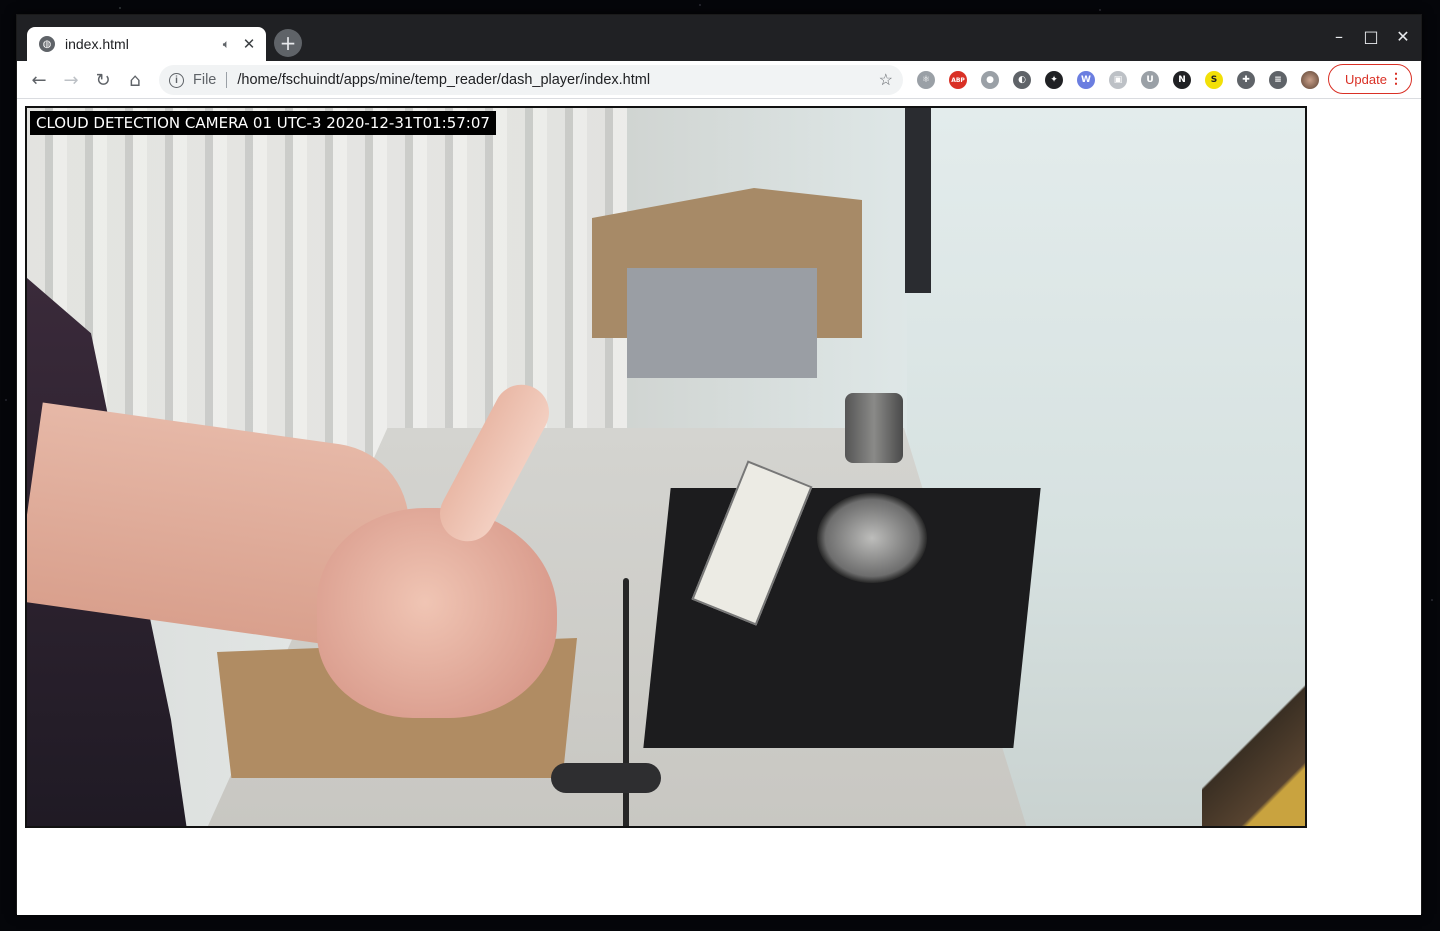 The width and height of the screenshot is (1440, 931). Describe the element at coordinates (1310, 80) in the screenshot. I see `avatar` at that location.